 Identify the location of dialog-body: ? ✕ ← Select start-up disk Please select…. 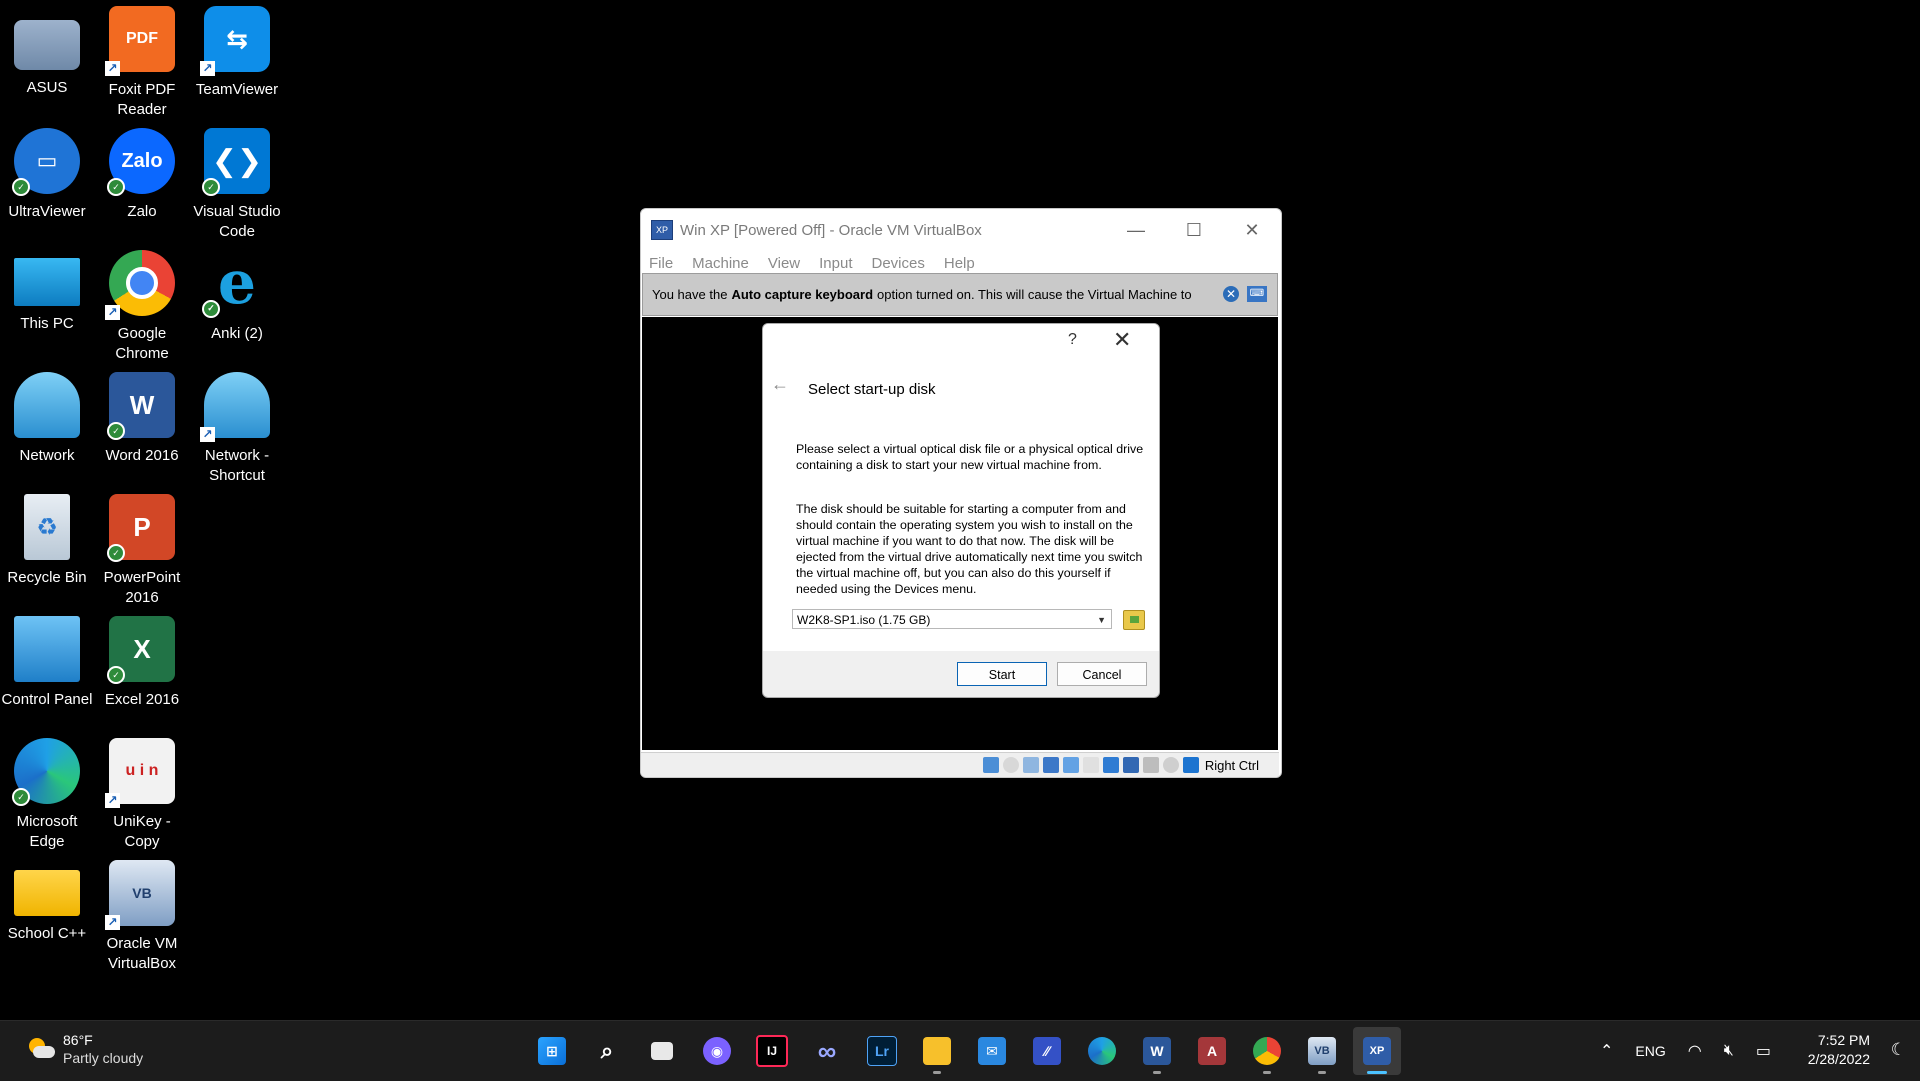
(961, 487).